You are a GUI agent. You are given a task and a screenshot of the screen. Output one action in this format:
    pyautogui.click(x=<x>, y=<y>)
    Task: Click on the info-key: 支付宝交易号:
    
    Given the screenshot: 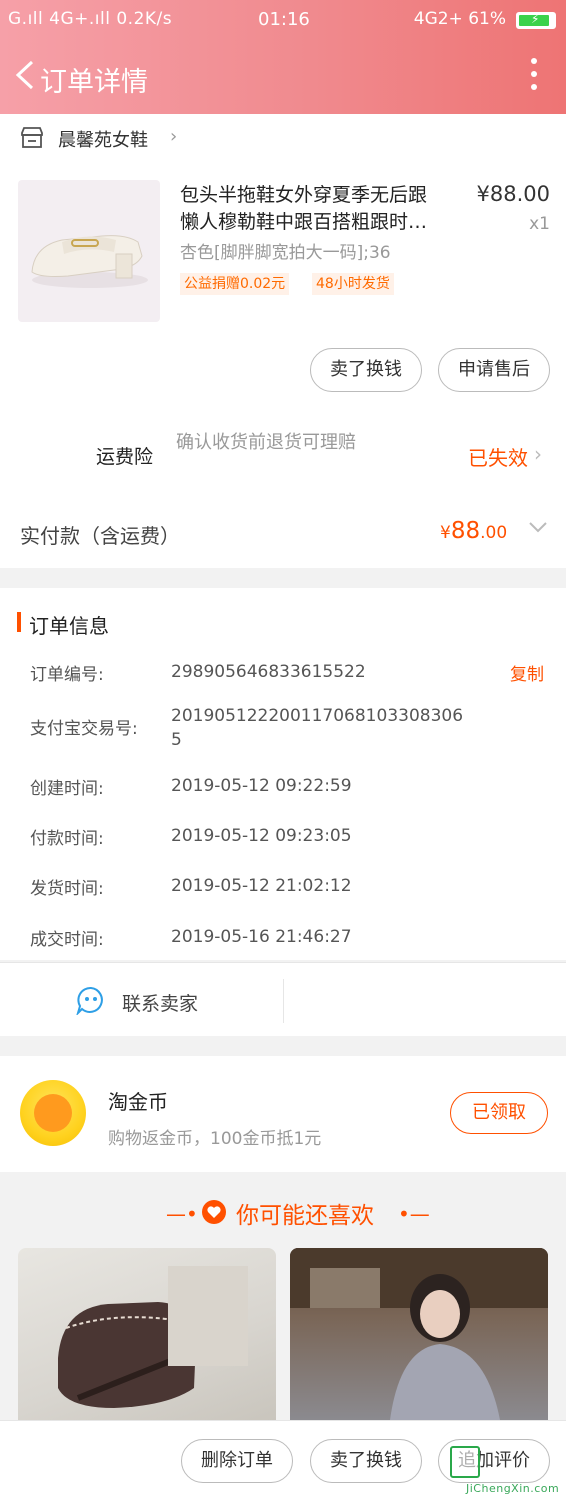 What is the action you would take?
    pyautogui.click(x=84, y=729)
    